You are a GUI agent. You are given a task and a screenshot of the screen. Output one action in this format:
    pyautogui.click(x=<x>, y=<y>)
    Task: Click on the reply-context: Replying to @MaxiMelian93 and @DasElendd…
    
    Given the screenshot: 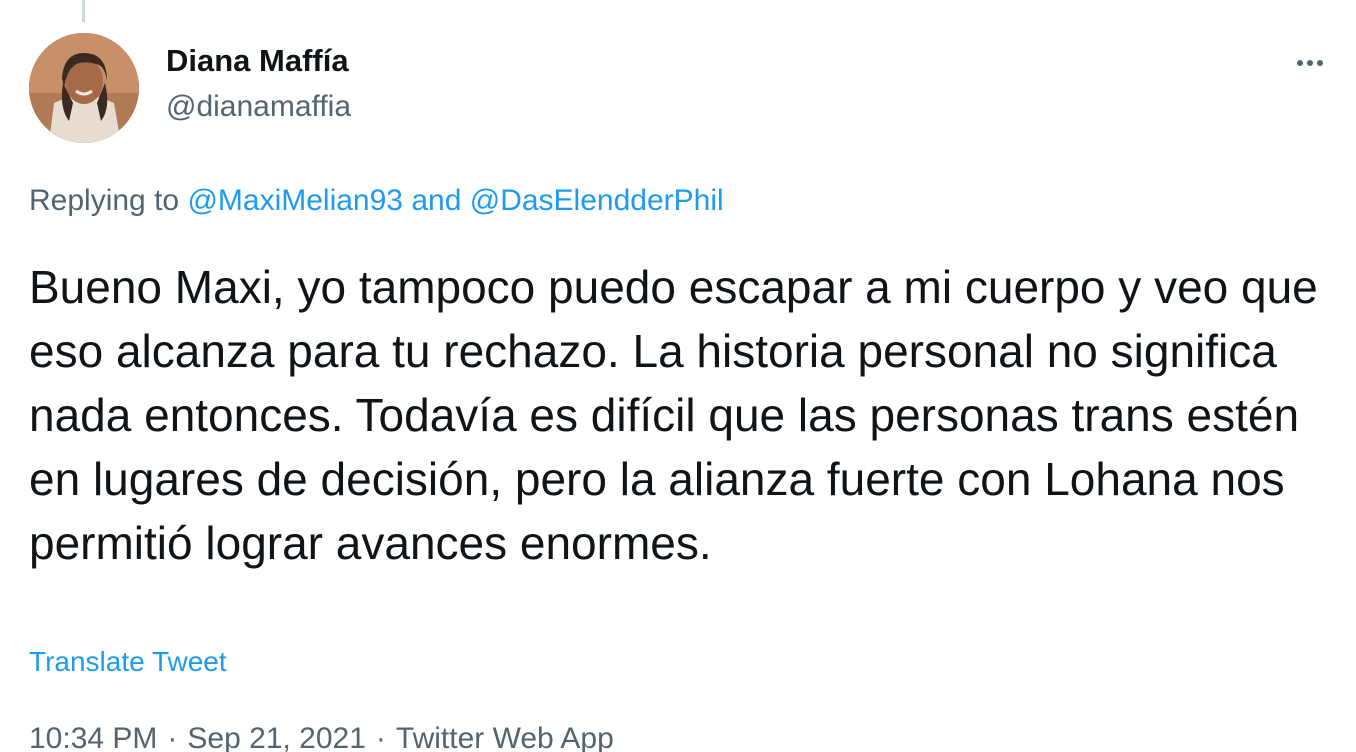 What is the action you would take?
    pyautogui.click(x=376, y=201)
    